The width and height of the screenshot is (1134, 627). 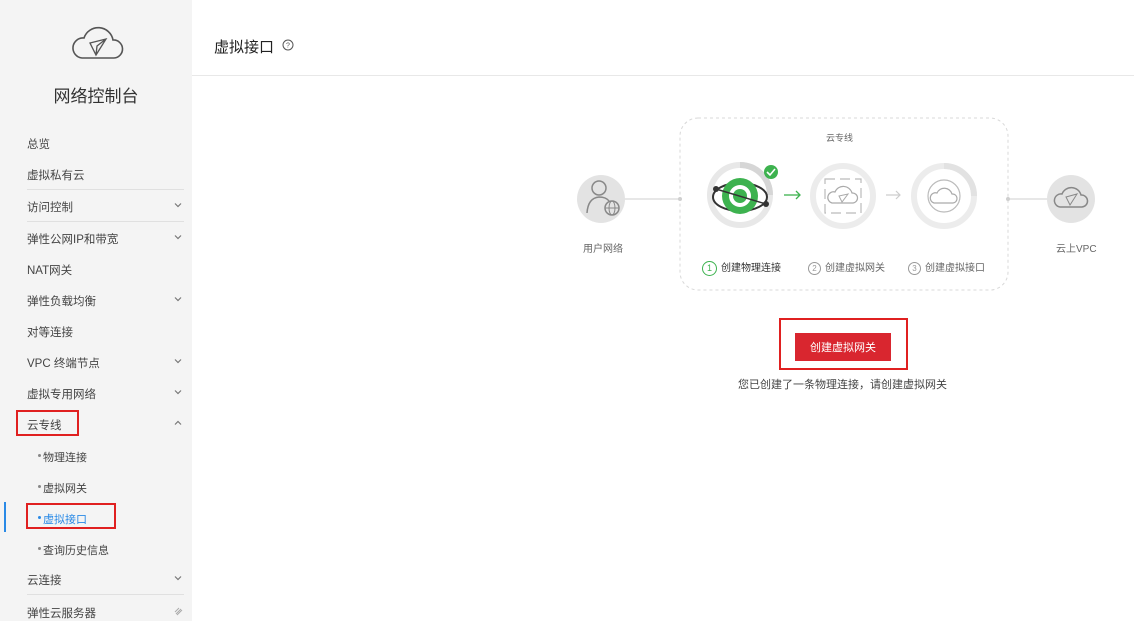 I want to click on step-label-text: 创建虚拟接口, so click(x=955, y=268).